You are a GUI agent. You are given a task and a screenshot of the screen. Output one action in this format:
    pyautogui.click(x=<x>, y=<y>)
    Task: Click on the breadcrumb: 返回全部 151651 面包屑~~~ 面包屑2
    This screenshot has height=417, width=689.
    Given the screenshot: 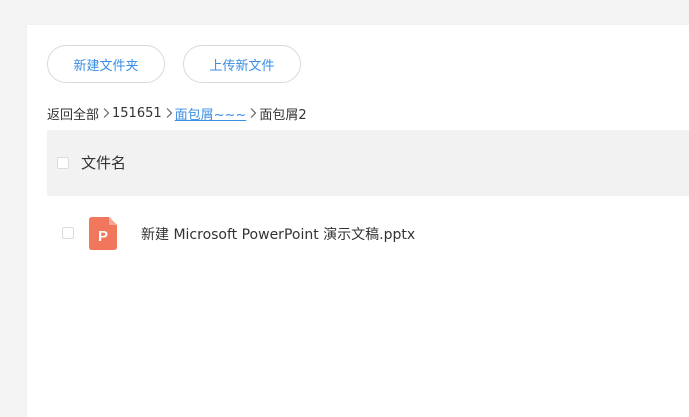 What is the action you would take?
    pyautogui.click(x=177, y=113)
    